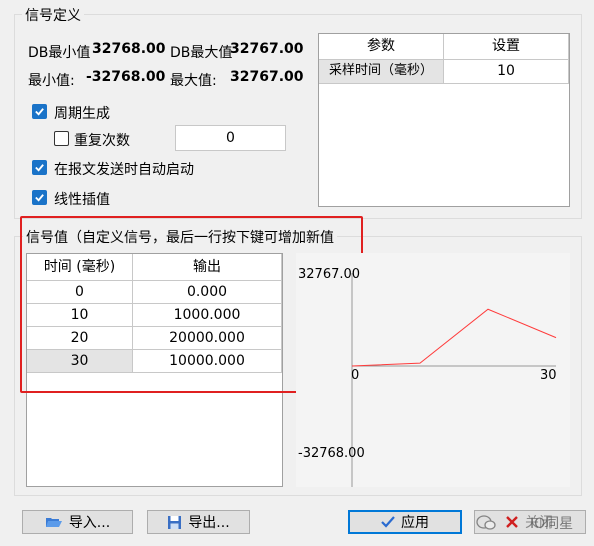 The image size is (594, 546). Describe the element at coordinates (53, 522) in the screenshot. I see `folder-open-icon` at that location.